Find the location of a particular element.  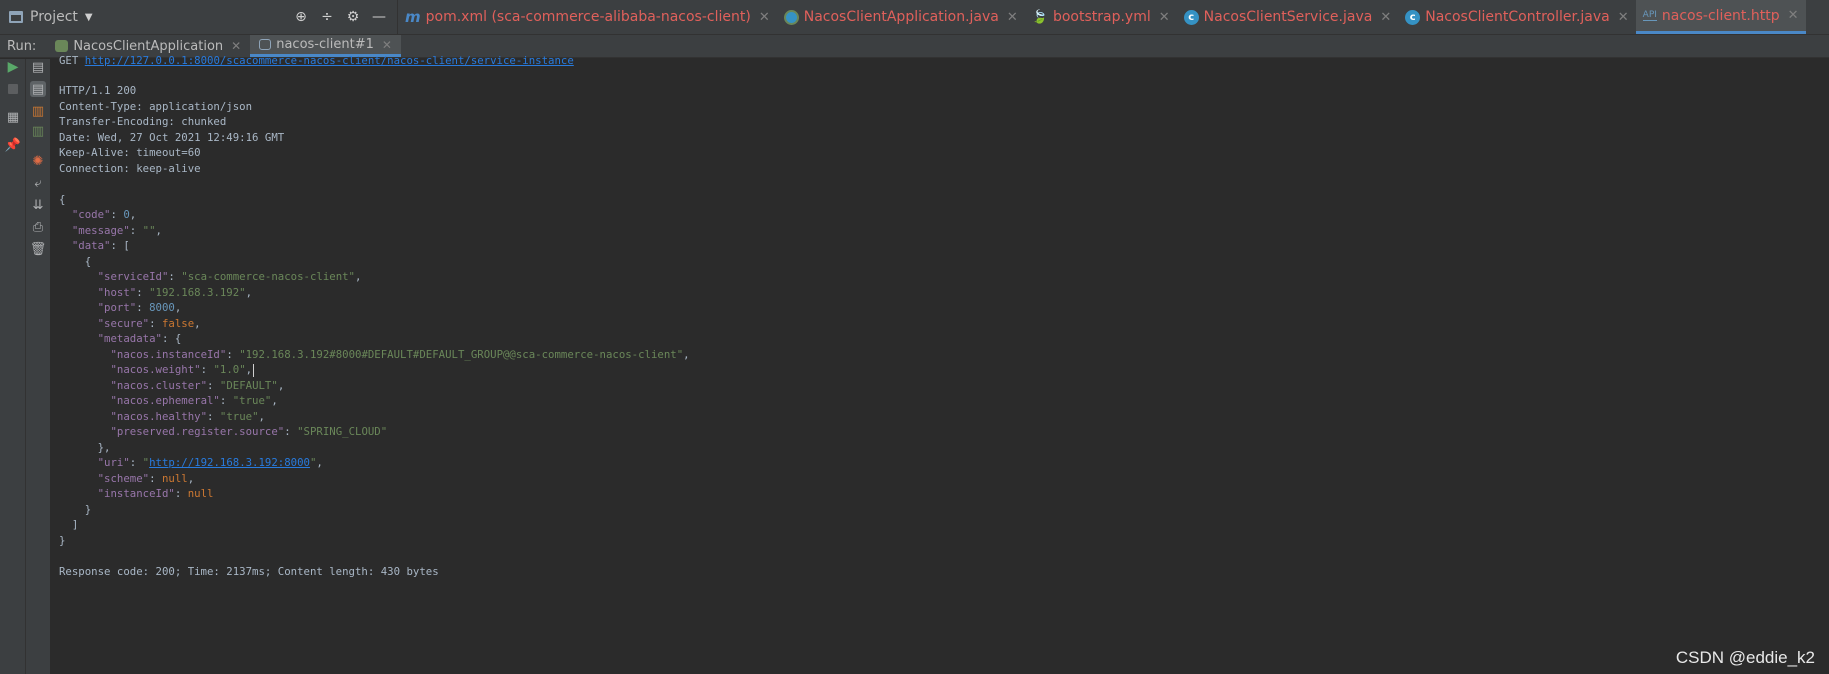

editor-tab-bootstrap: 🍃 bootstrap.yml ✕ is located at coordinates (1101, 17).